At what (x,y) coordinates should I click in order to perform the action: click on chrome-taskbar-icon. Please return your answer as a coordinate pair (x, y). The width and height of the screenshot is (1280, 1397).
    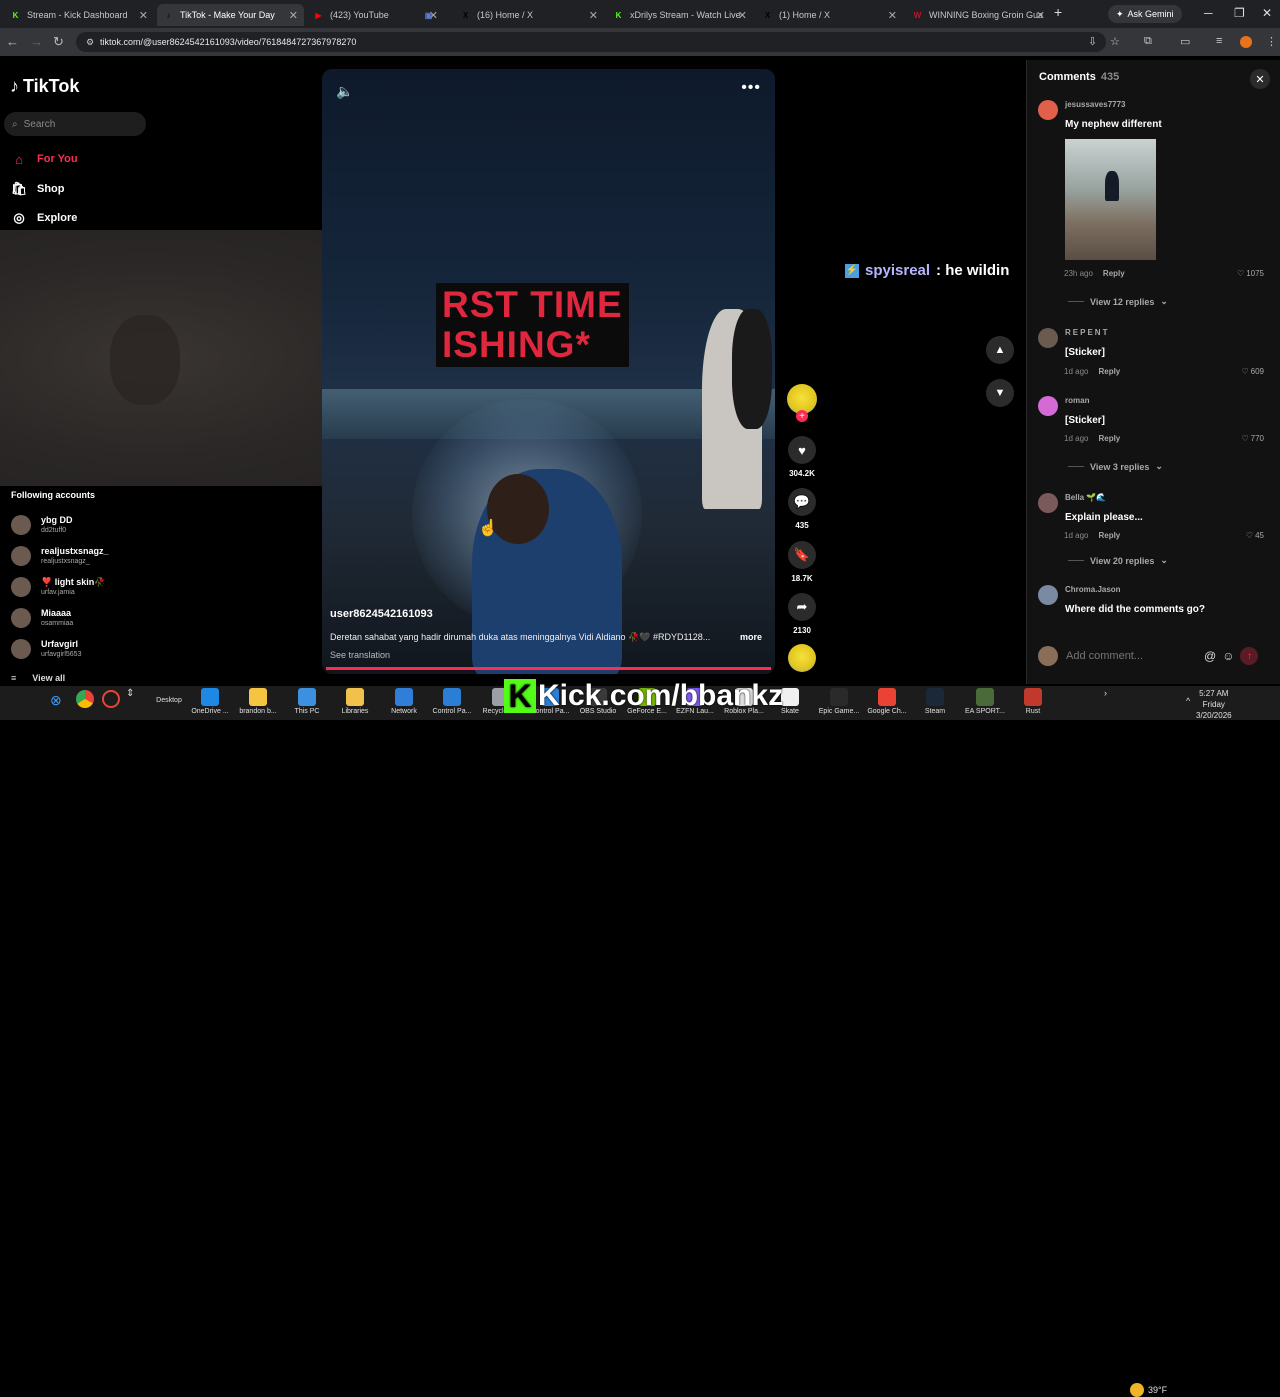
    Looking at the image, I should click on (85, 699).